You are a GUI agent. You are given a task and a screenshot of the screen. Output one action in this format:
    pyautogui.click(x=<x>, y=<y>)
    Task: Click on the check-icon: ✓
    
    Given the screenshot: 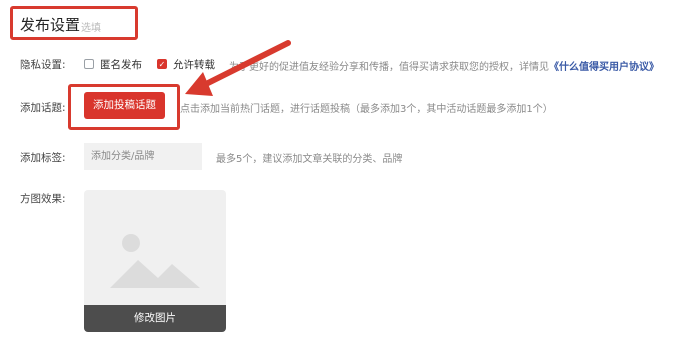 What is the action you would take?
    pyautogui.click(x=162, y=64)
    